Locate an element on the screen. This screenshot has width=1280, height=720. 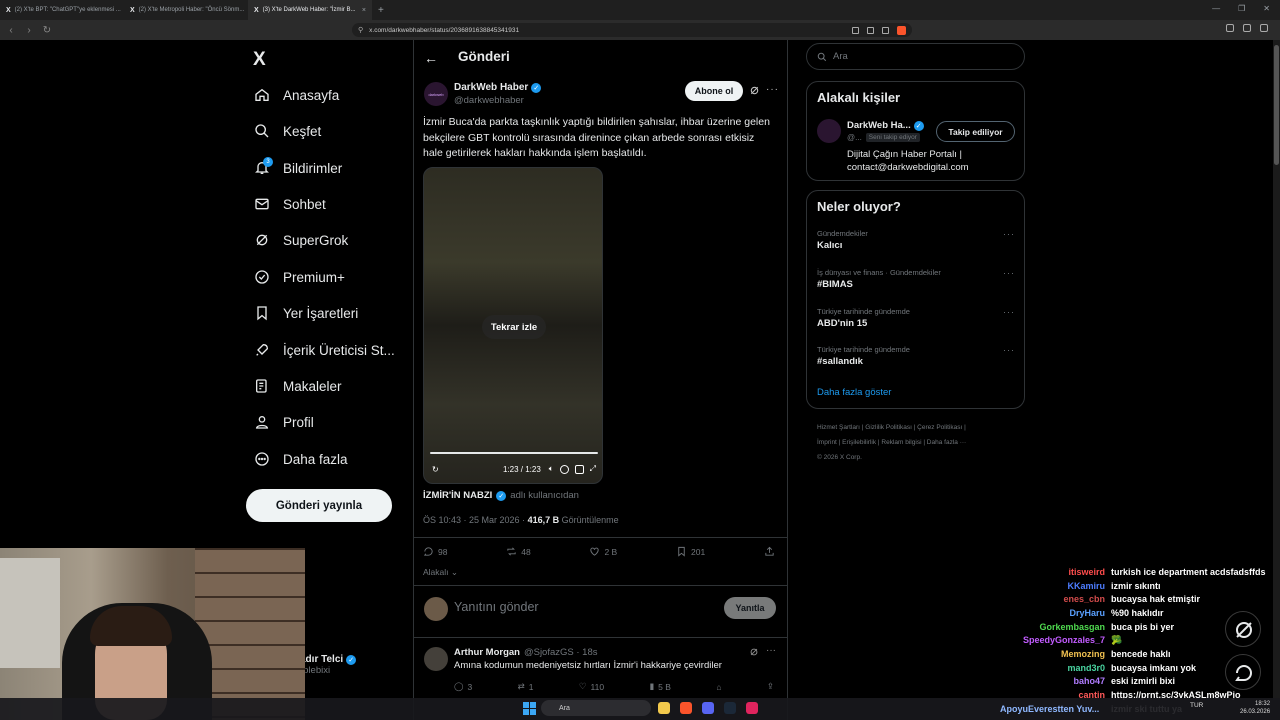
account-switcher: adır Telci ✓ rplebixi is located at coordinates (328, 665).